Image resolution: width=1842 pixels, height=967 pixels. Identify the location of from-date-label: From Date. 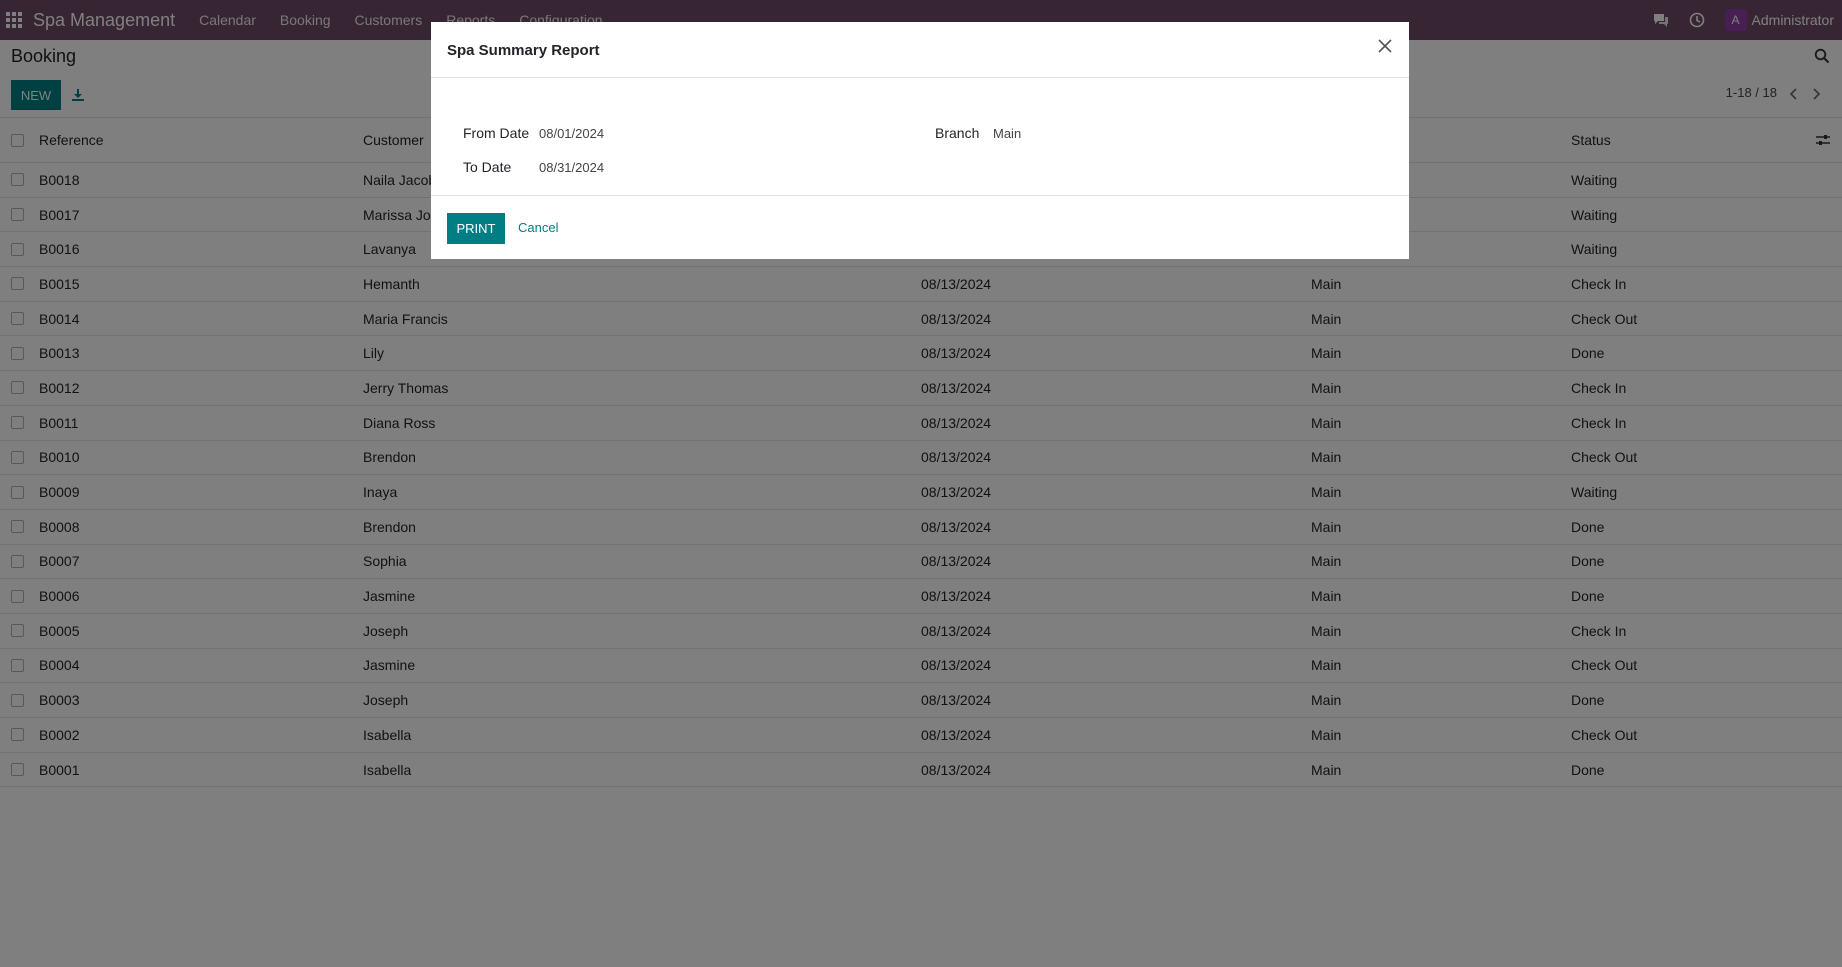
(496, 133).